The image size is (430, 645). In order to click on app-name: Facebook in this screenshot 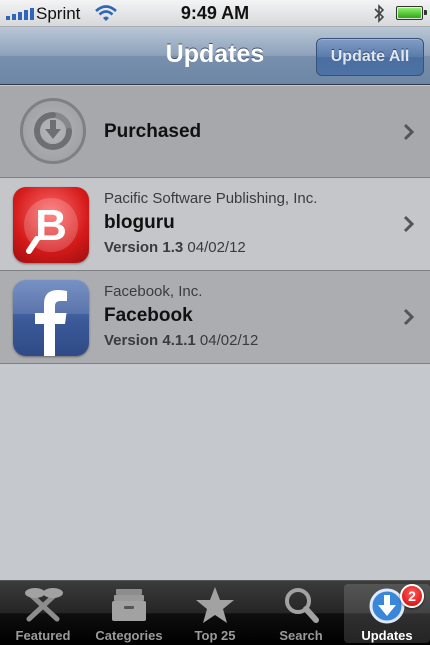, I will do `click(148, 315)`.